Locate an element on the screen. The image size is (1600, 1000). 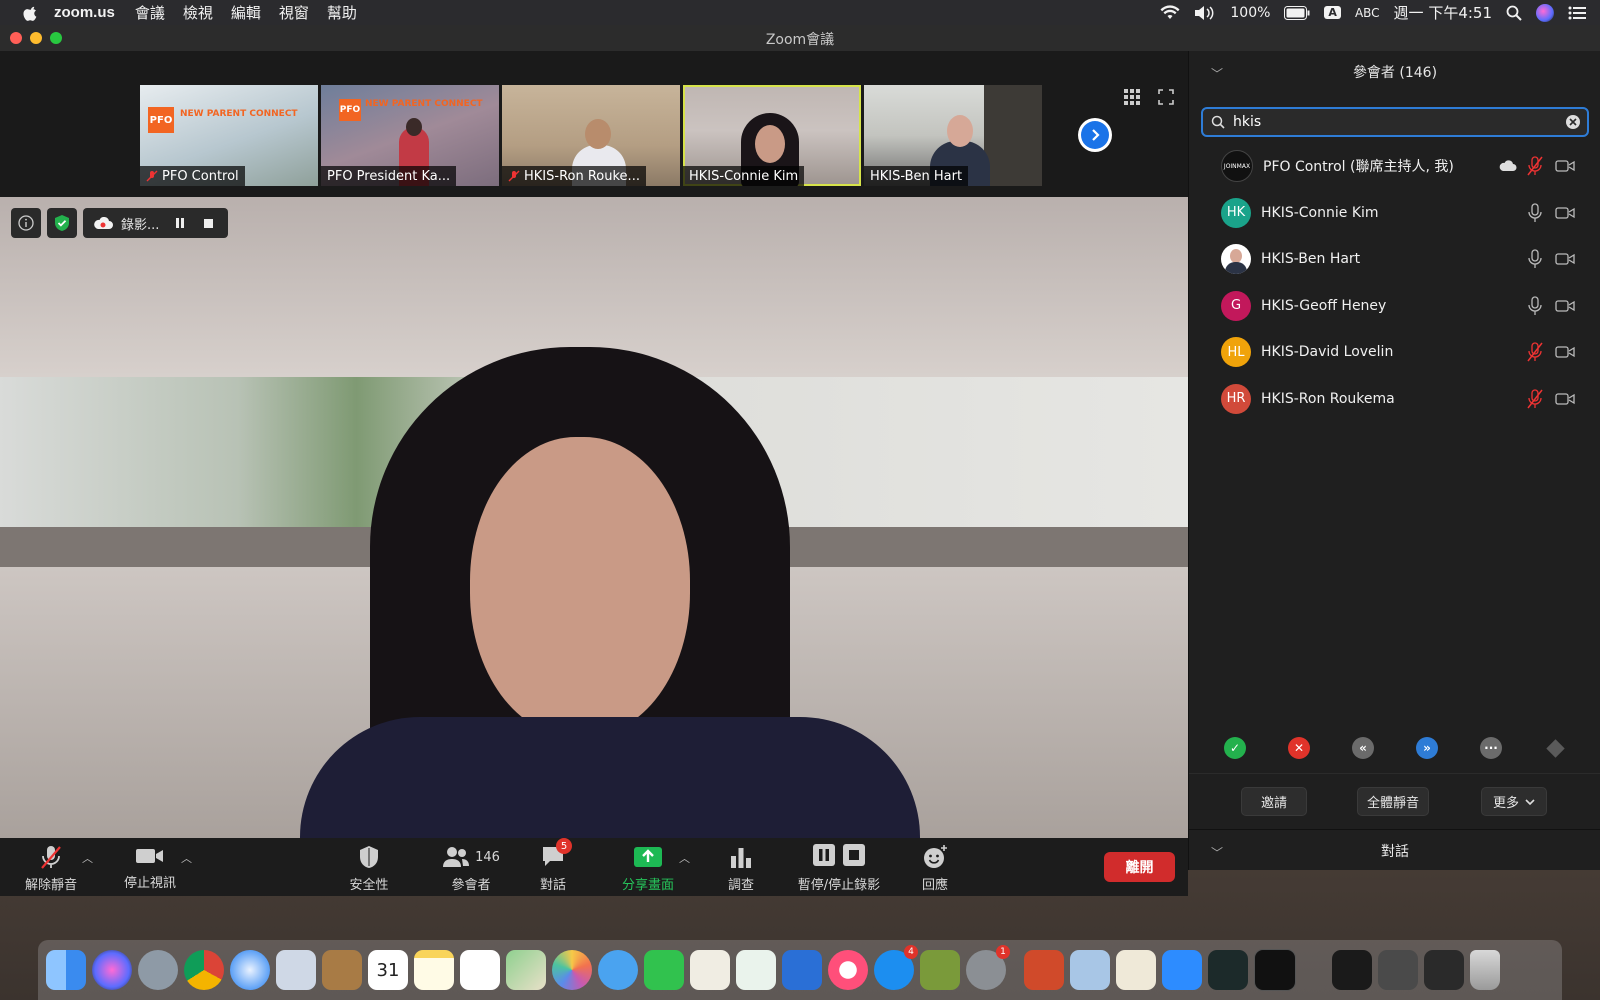
meeting-info-button is located at coordinates (26, 223).